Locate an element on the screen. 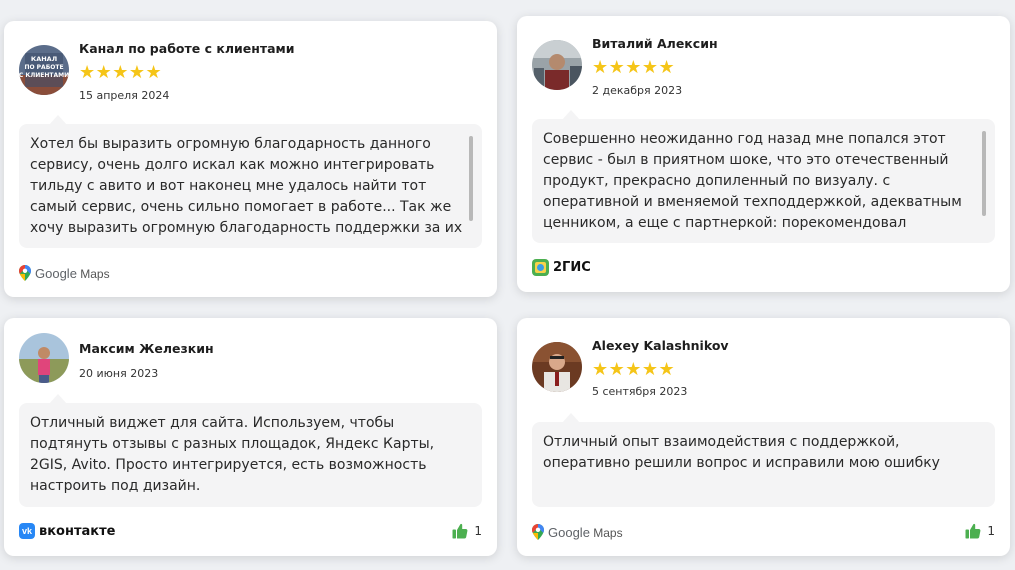 This screenshot has height=570, width=1015. review-source: vk вконтакте is located at coordinates (67, 531).